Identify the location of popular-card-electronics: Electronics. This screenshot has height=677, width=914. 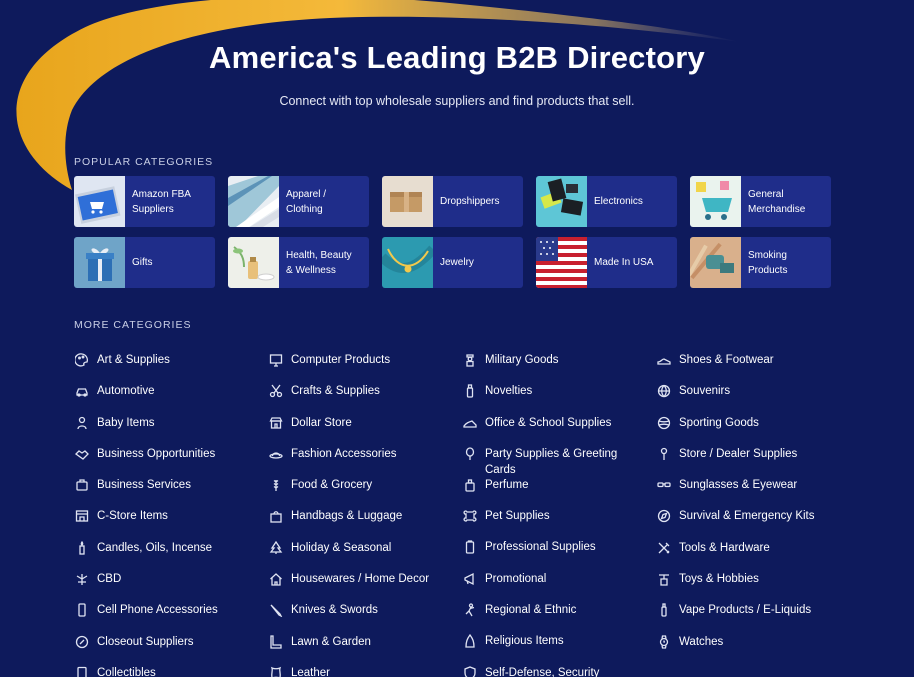
(606, 201).